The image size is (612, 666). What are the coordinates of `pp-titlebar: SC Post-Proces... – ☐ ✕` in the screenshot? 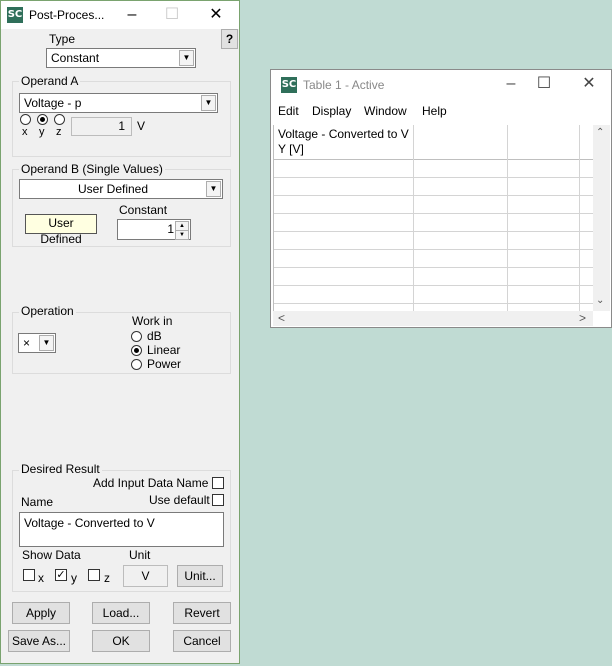 It's located at (120, 15).